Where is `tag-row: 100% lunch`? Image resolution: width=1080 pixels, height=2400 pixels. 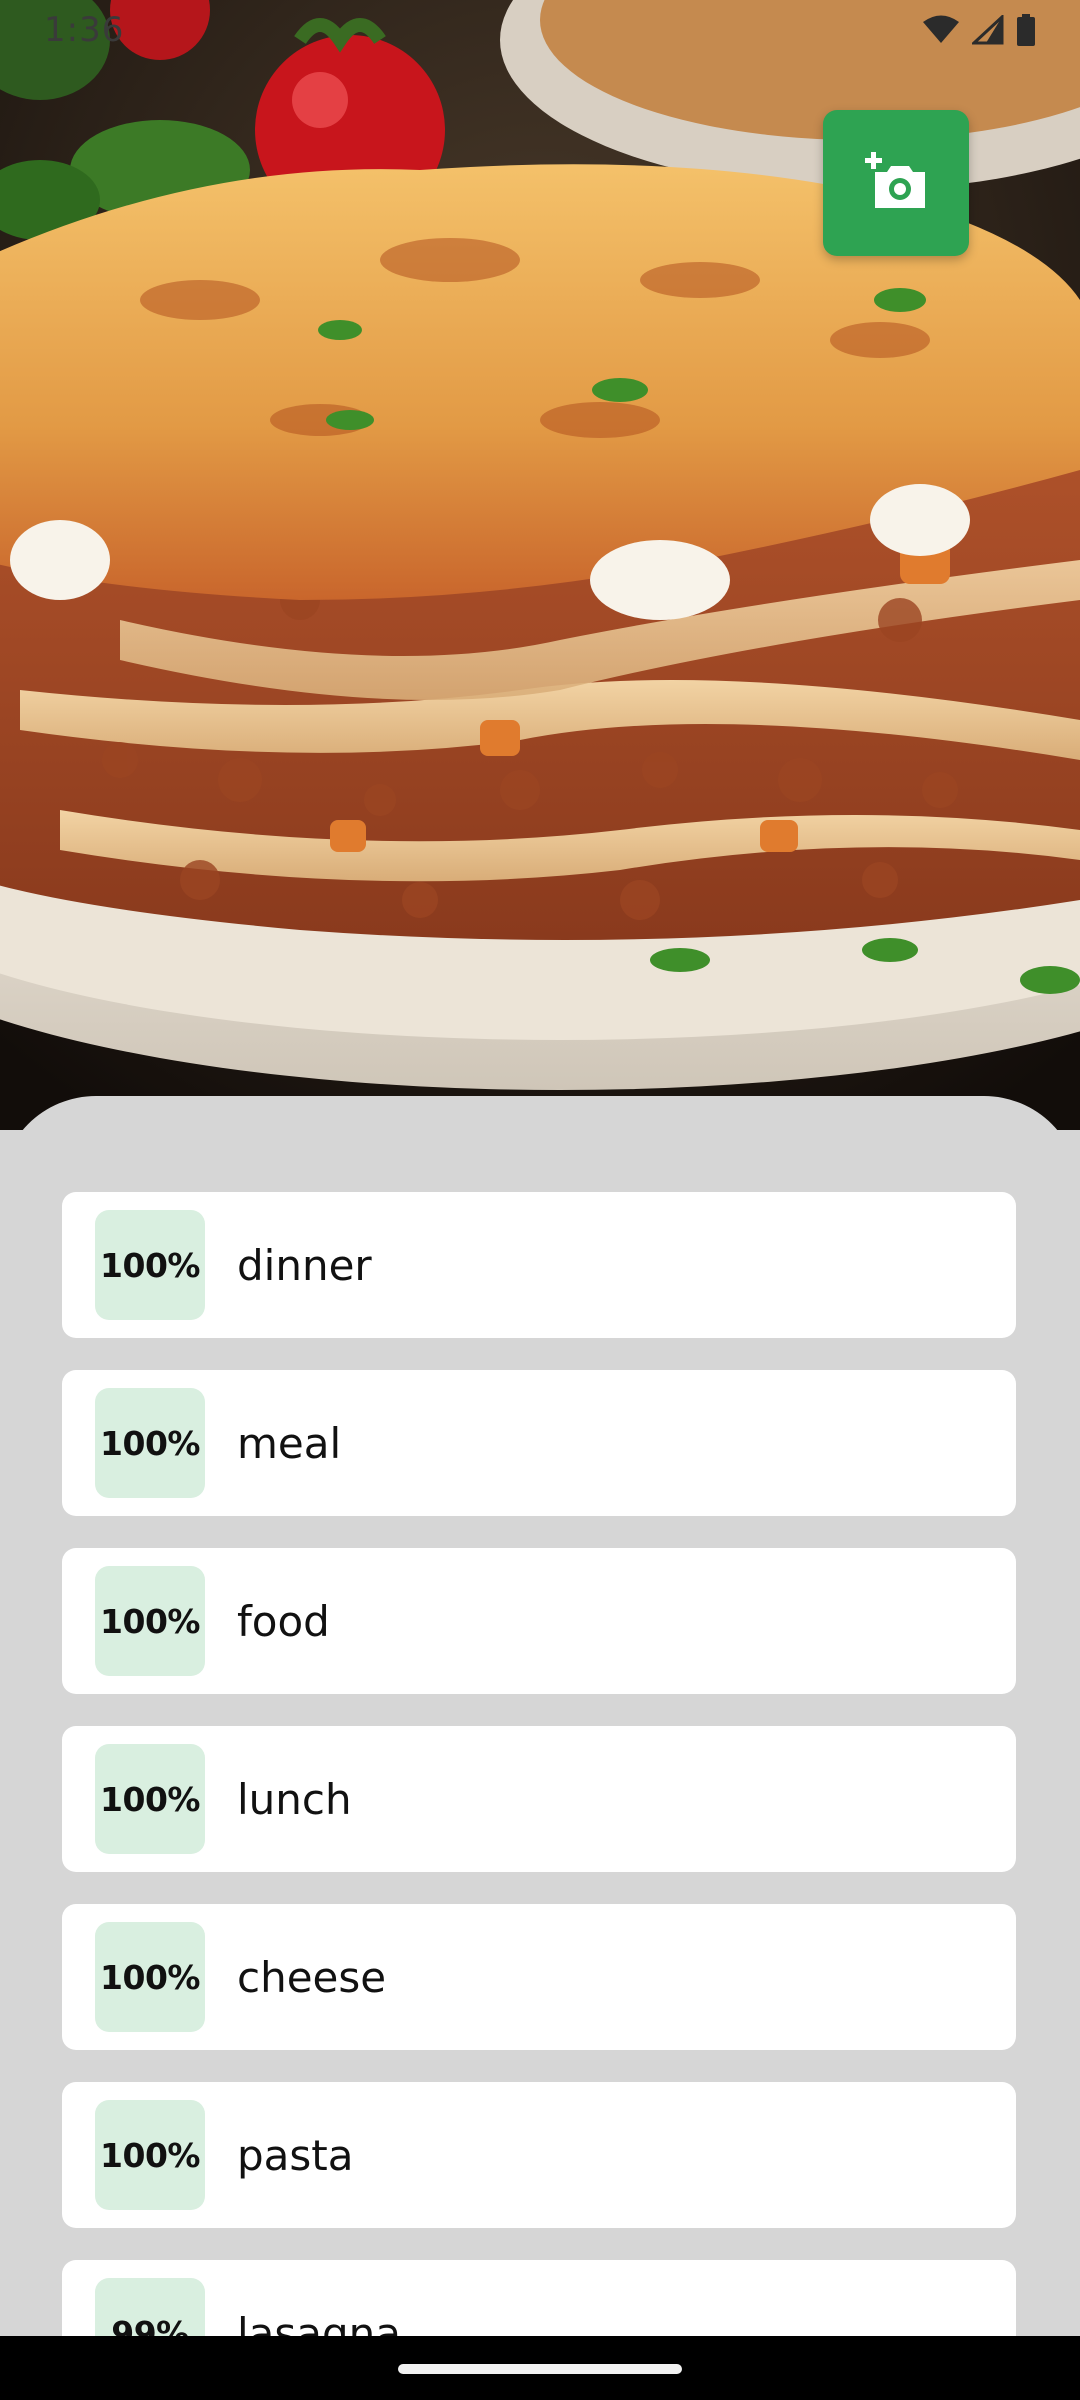
tag-row: 100% lunch is located at coordinates (539, 1799).